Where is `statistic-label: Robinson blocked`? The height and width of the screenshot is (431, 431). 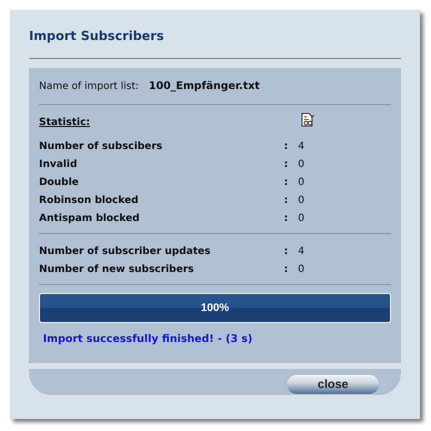 statistic-label: Robinson blocked is located at coordinates (89, 200).